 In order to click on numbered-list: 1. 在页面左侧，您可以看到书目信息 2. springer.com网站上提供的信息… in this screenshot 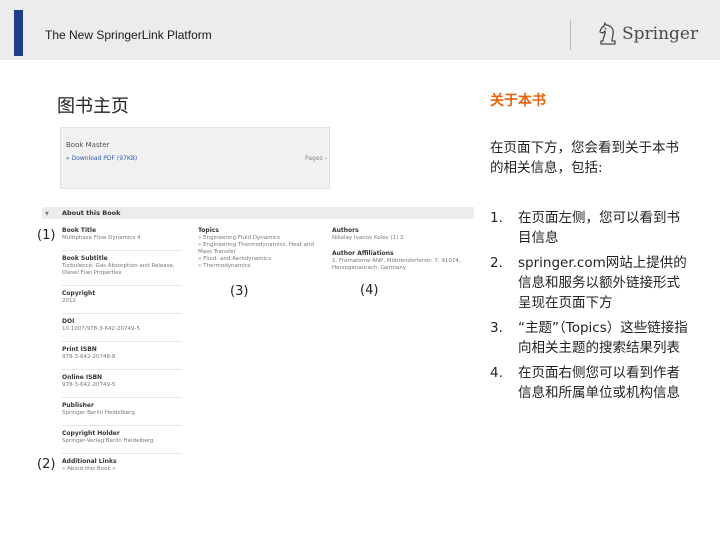, I will do `click(590, 308)`.